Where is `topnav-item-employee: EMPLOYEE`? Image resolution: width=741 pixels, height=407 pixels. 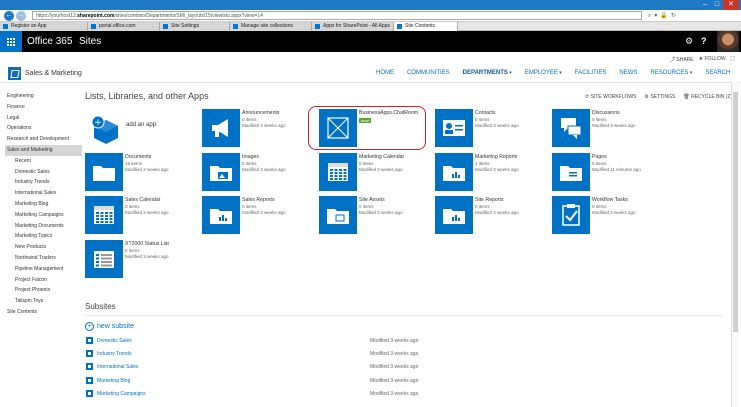 topnav-item-employee: EMPLOYEE is located at coordinates (543, 73).